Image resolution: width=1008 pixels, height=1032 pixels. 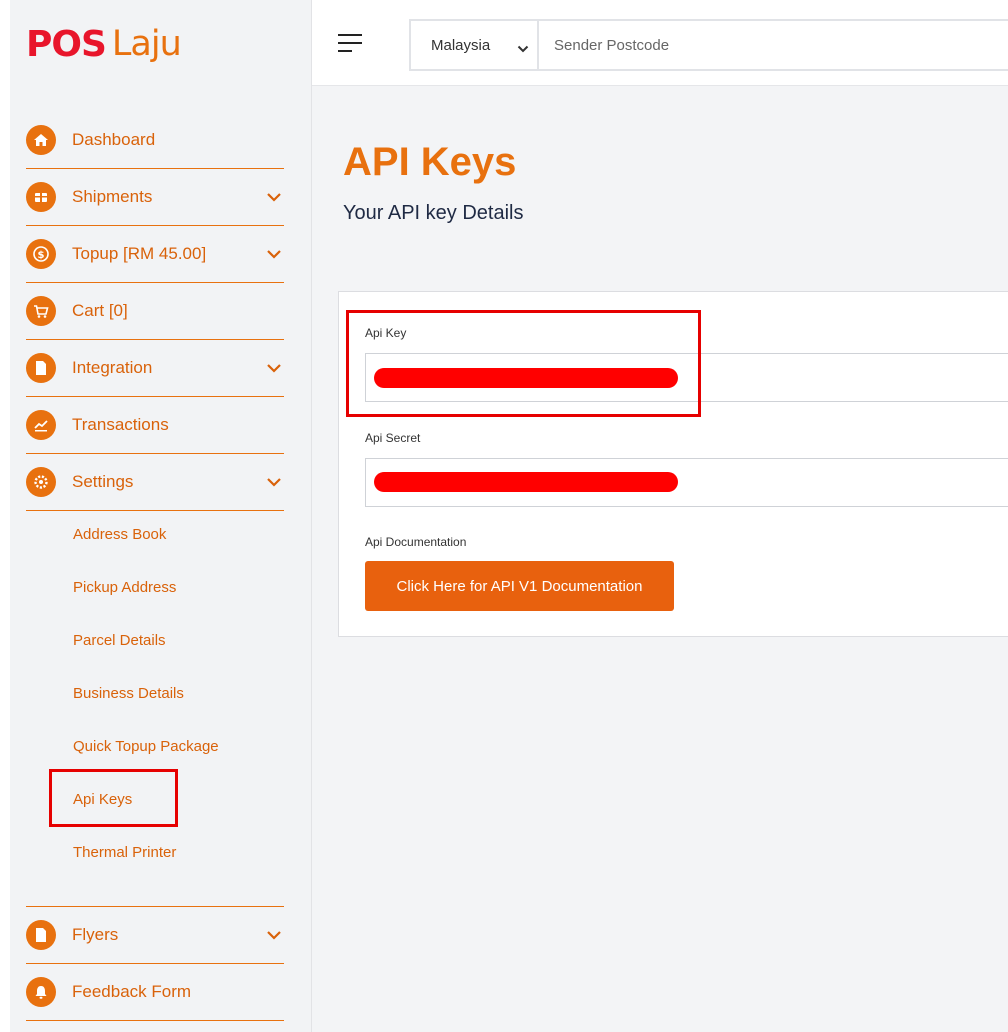 I want to click on sidebar-item-shipments: Shipments, so click(x=155, y=197).